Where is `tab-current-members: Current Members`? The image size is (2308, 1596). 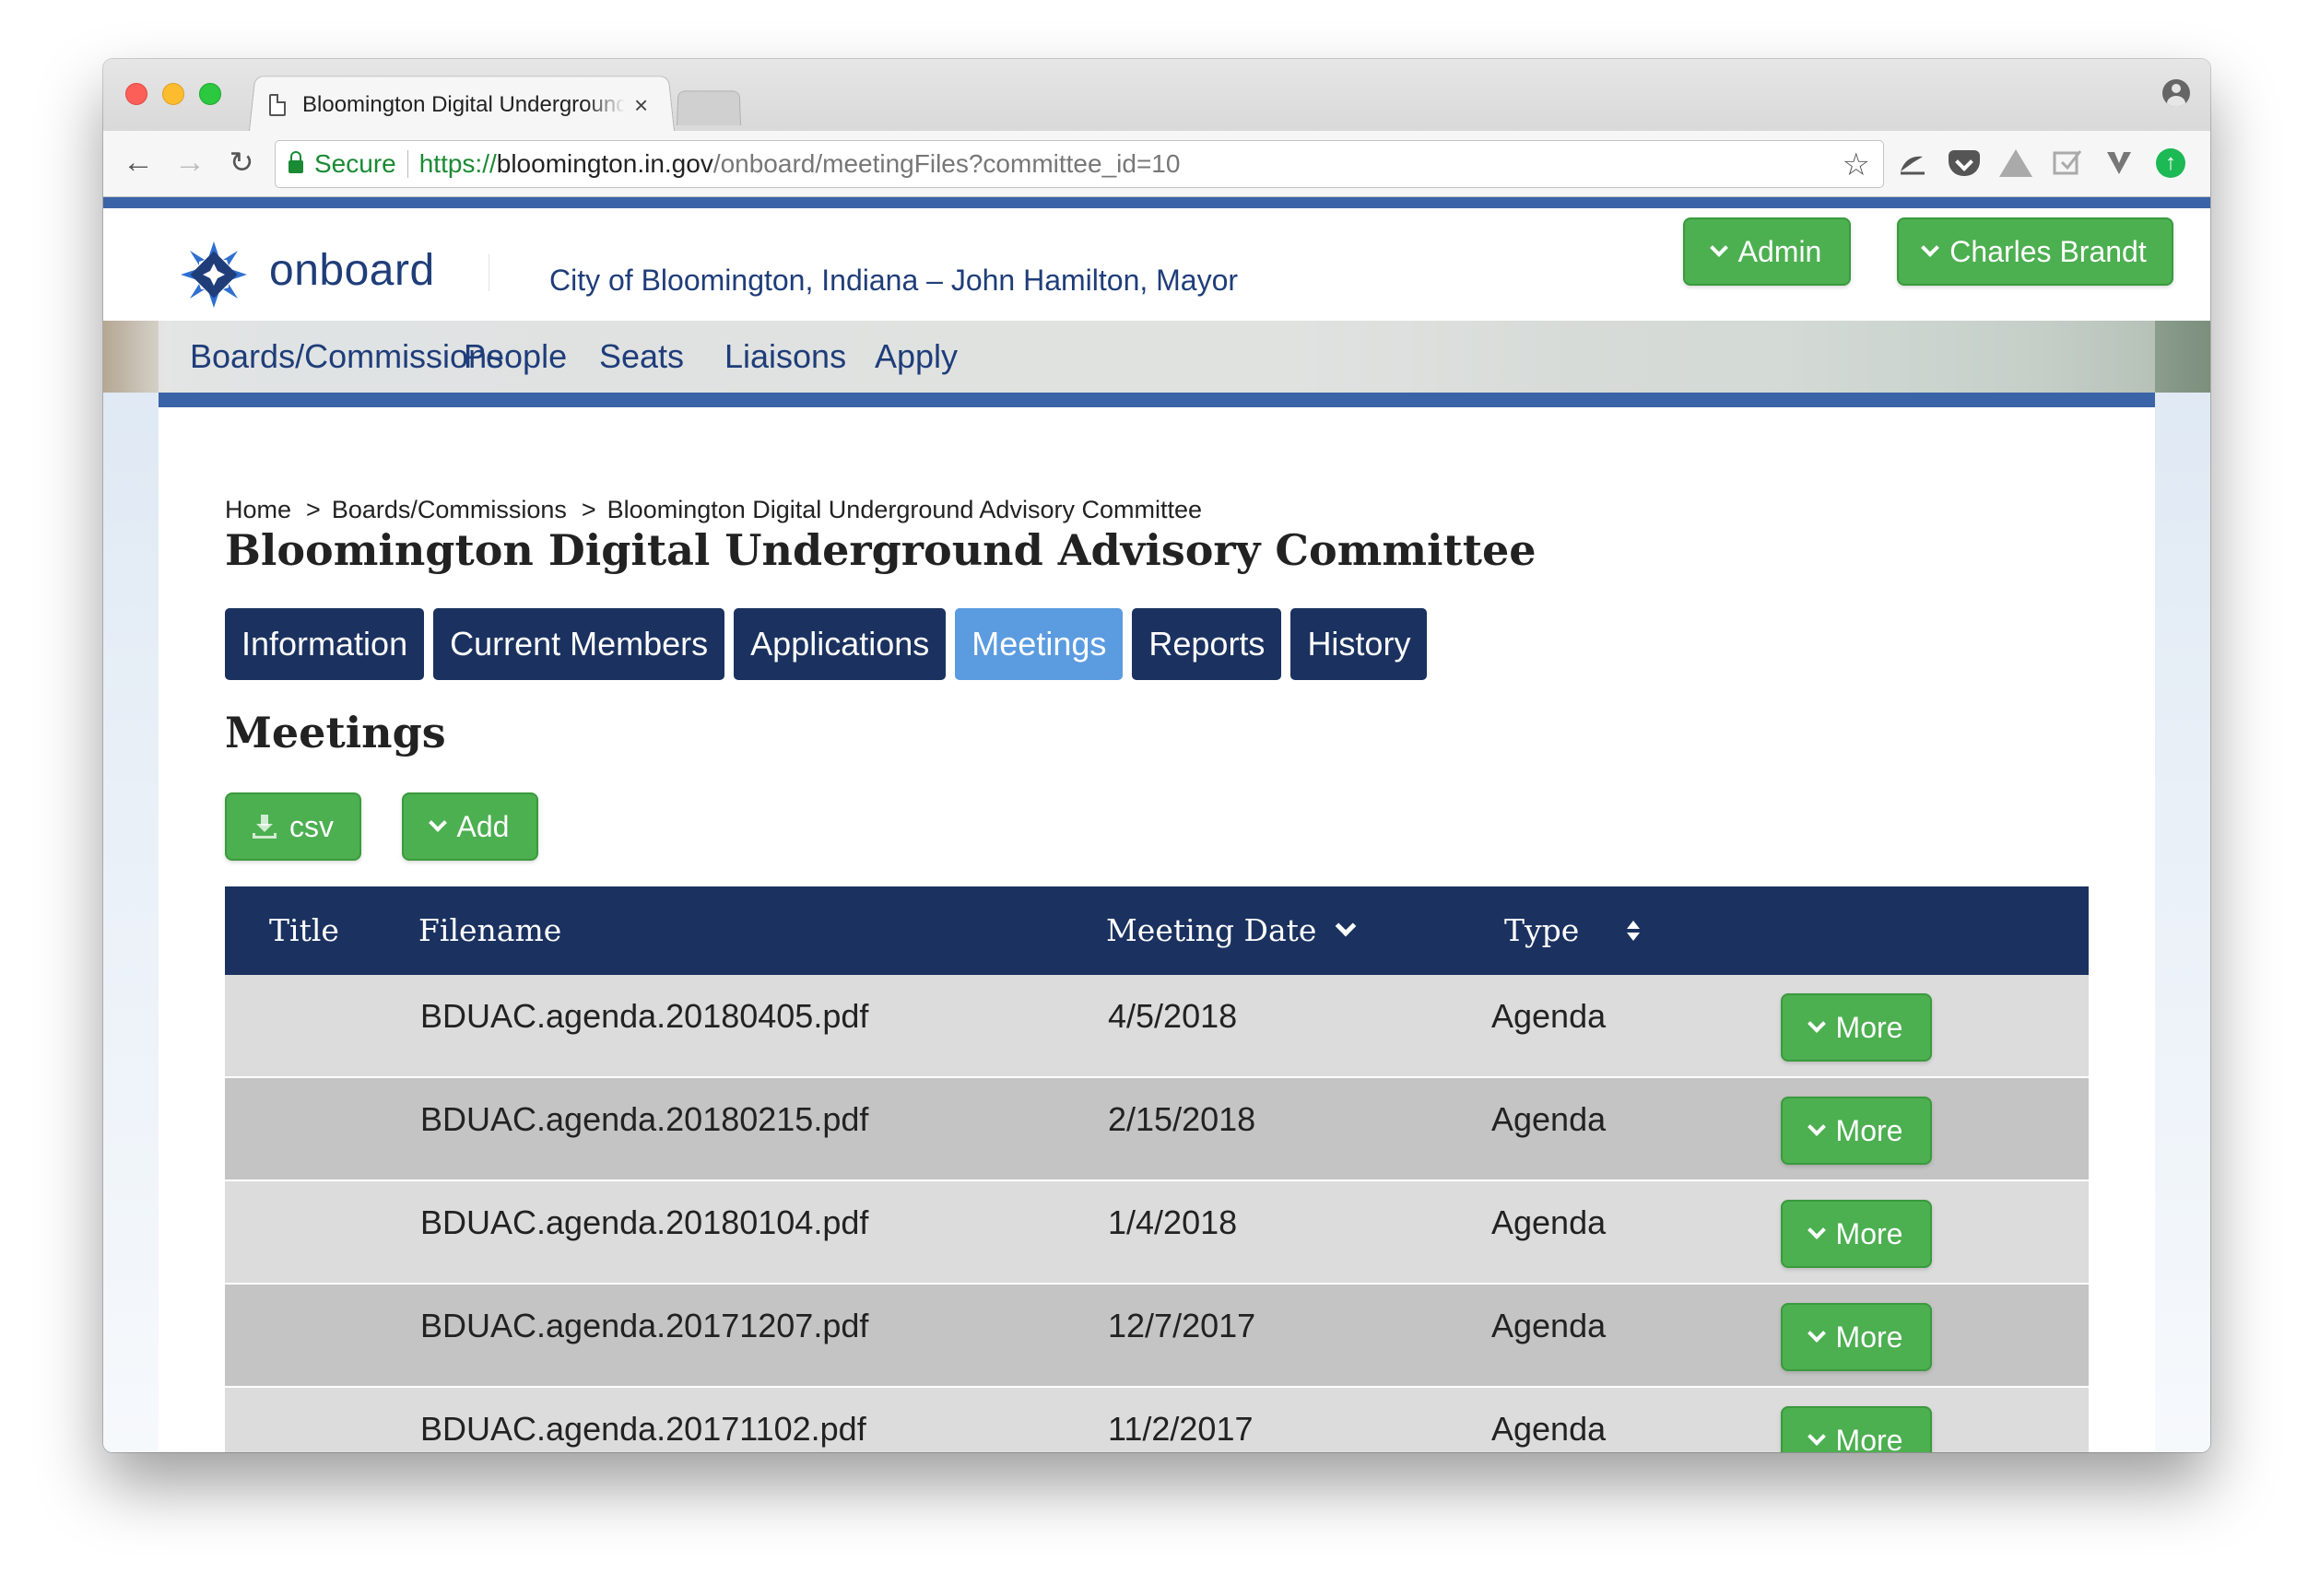
tab-current-members: Current Members is located at coordinates (579, 644).